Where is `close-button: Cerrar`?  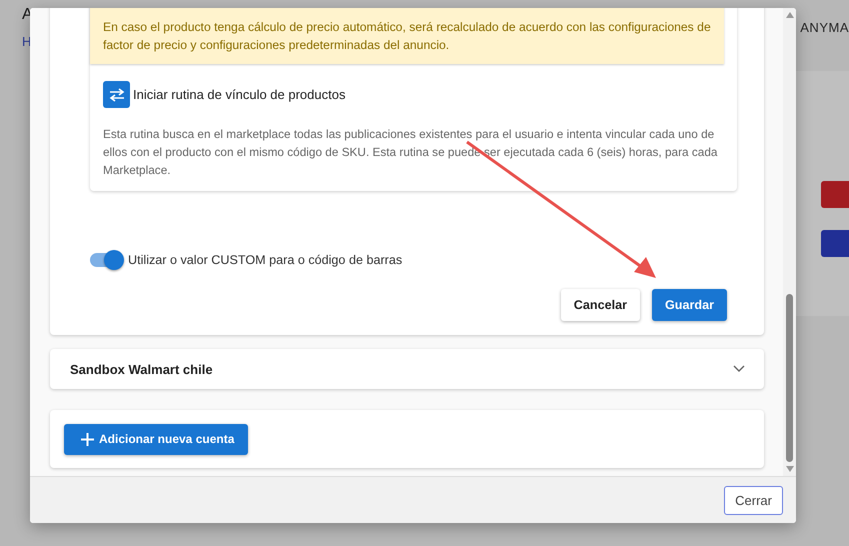
close-button: Cerrar is located at coordinates (753, 500).